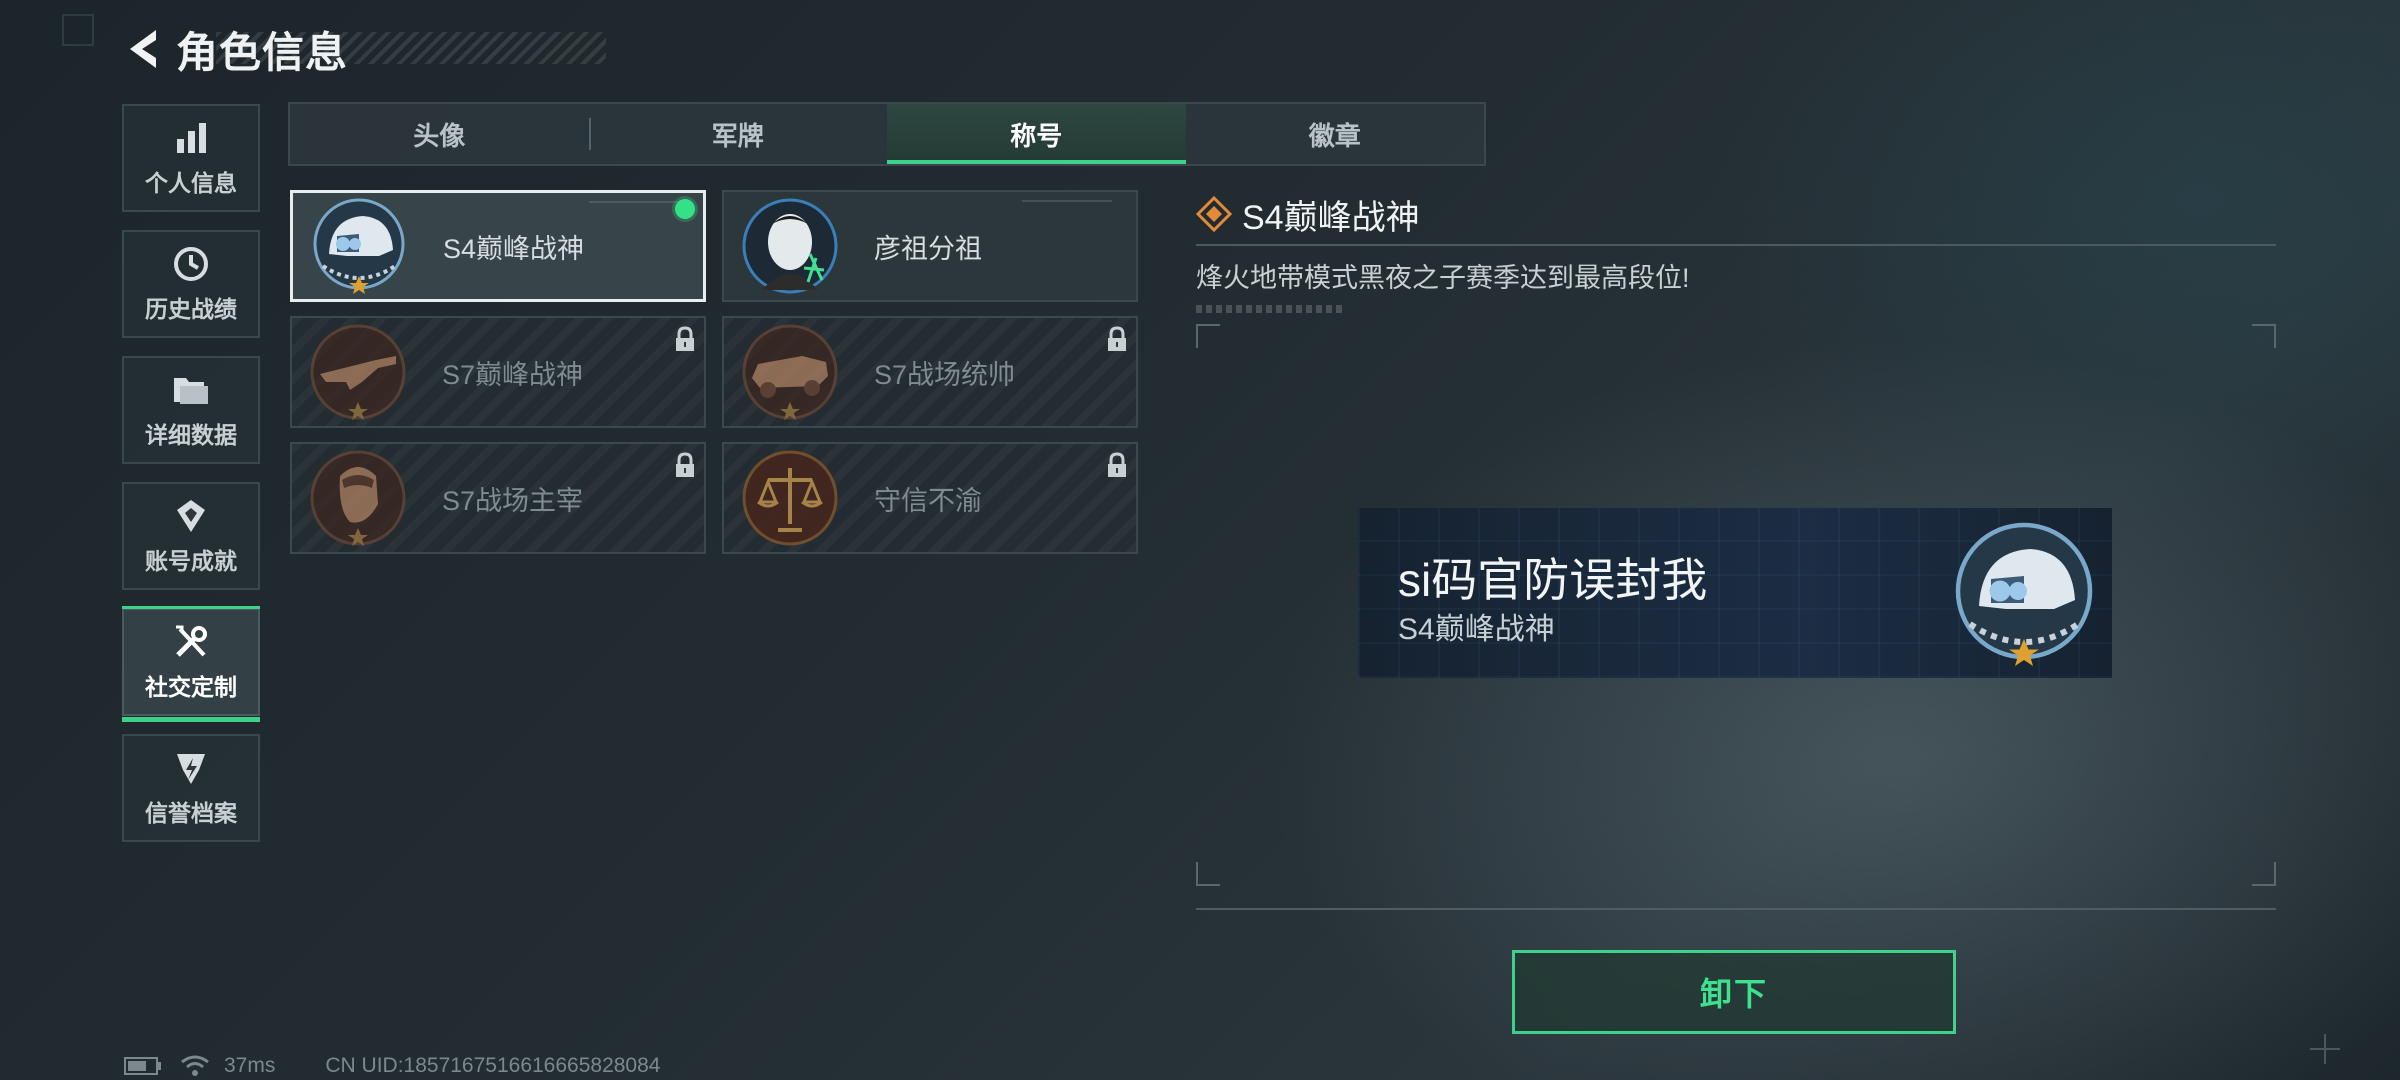  I want to click on bar-chart-icon, so click(191, 138).